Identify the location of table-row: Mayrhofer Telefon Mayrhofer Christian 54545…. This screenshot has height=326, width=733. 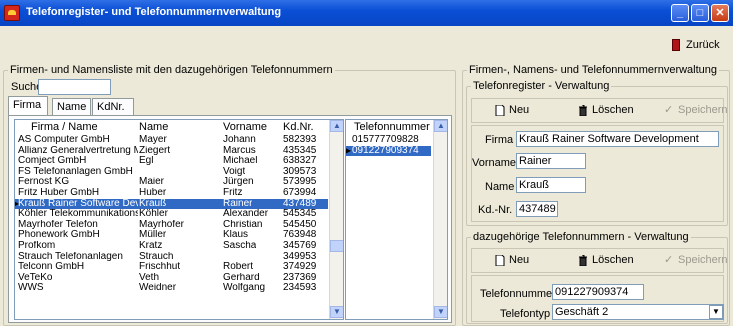
(171, 225).